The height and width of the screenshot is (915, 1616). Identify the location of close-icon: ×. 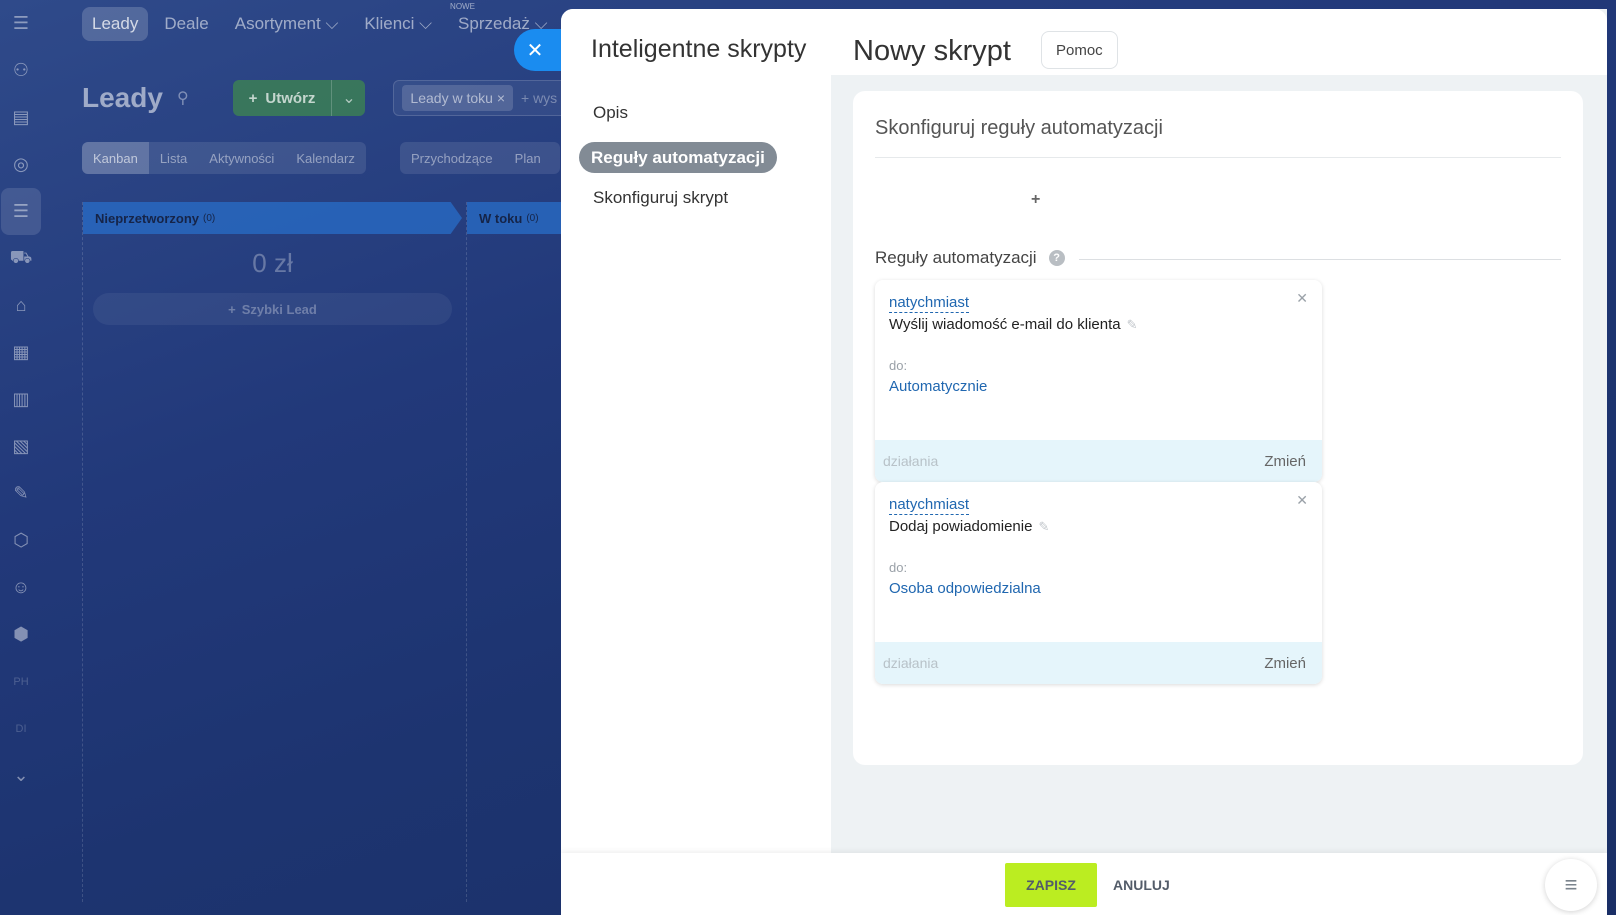
(501, 98).